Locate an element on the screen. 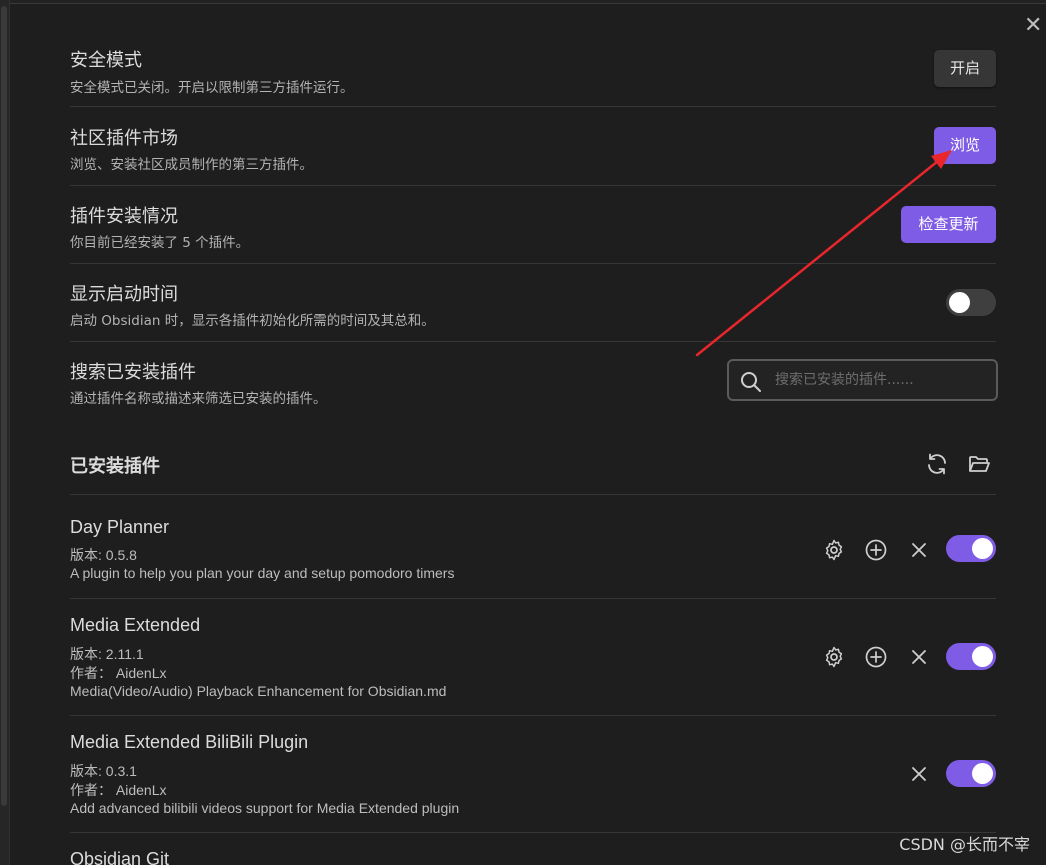  plugin-version: 版本: 0.3.1 is located at coordinates (103, 771).